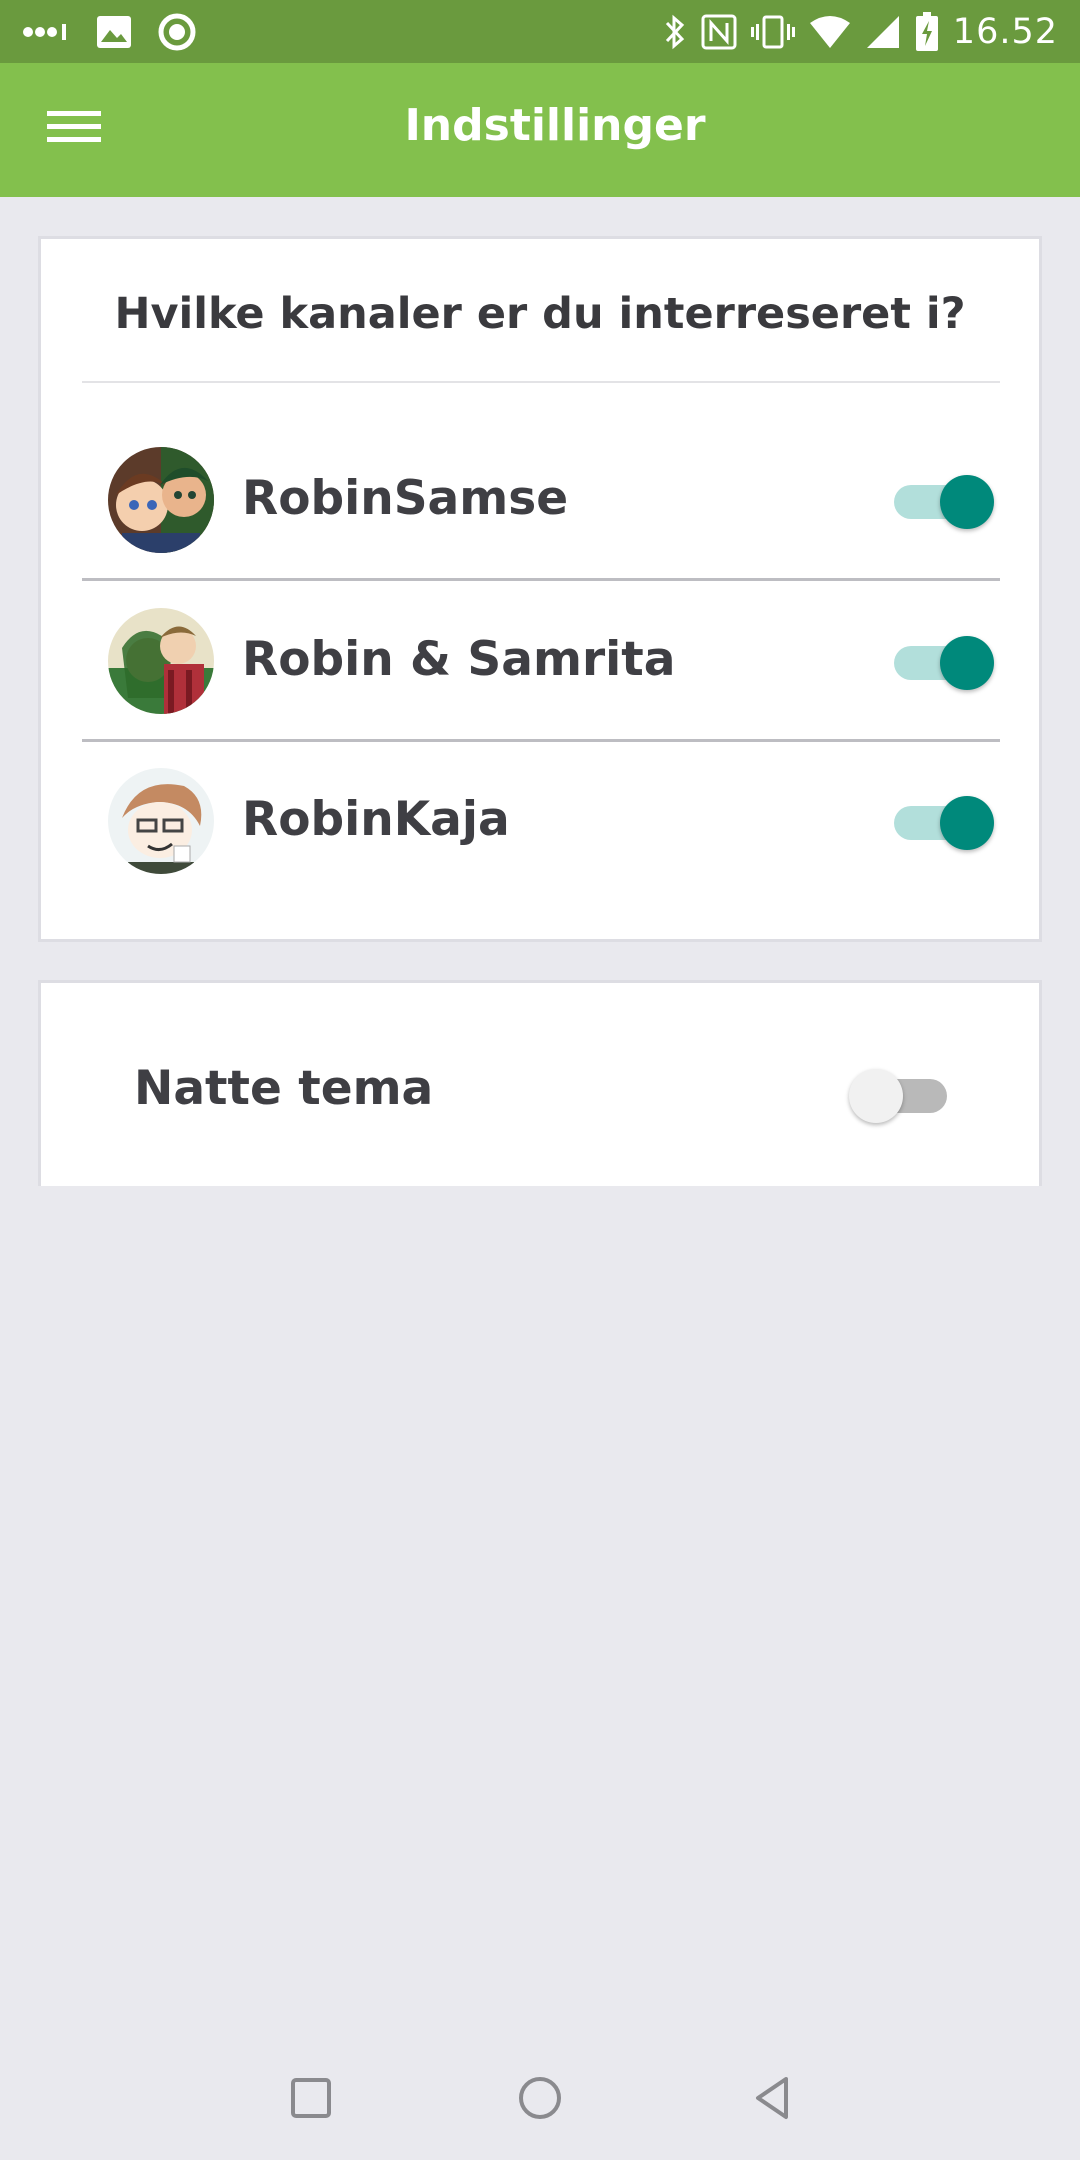 The image size is (1080, 2160). I want to click on app-bar: Indstillinger, so click(540, 130).